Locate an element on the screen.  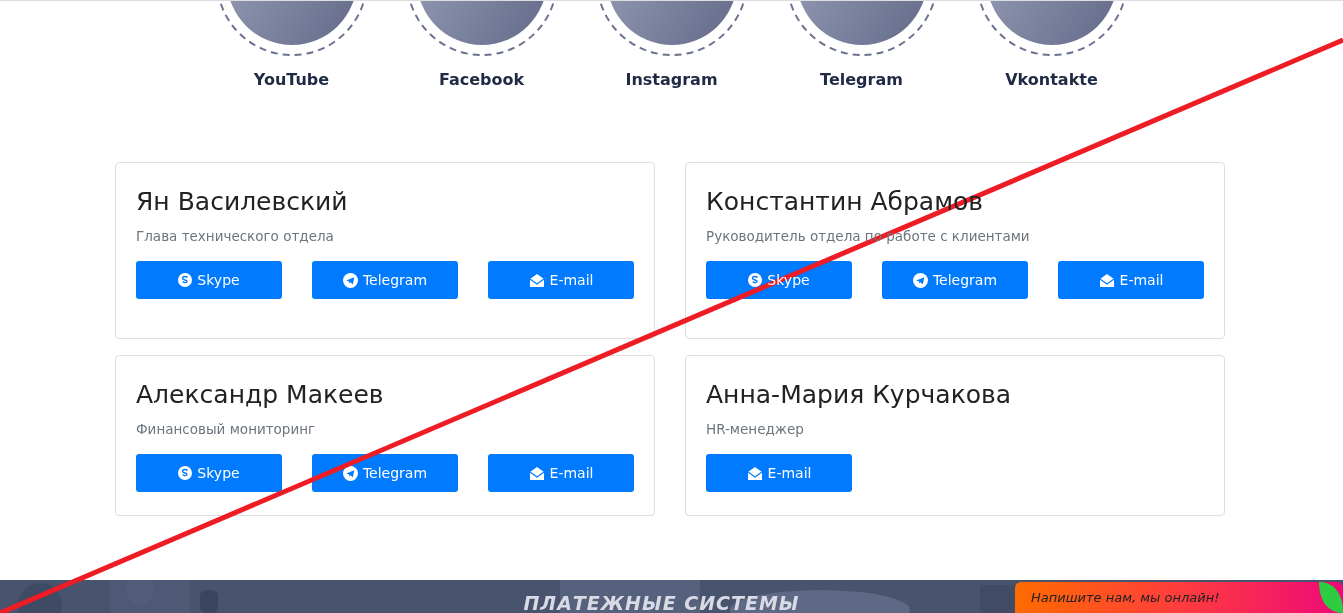
social-label: Facebook is located at coordinates (481, 79).